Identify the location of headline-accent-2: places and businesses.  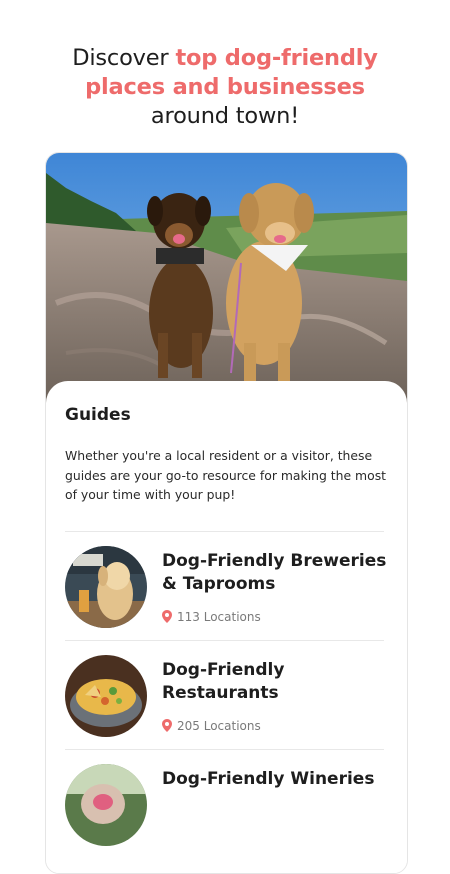
(225, 87).